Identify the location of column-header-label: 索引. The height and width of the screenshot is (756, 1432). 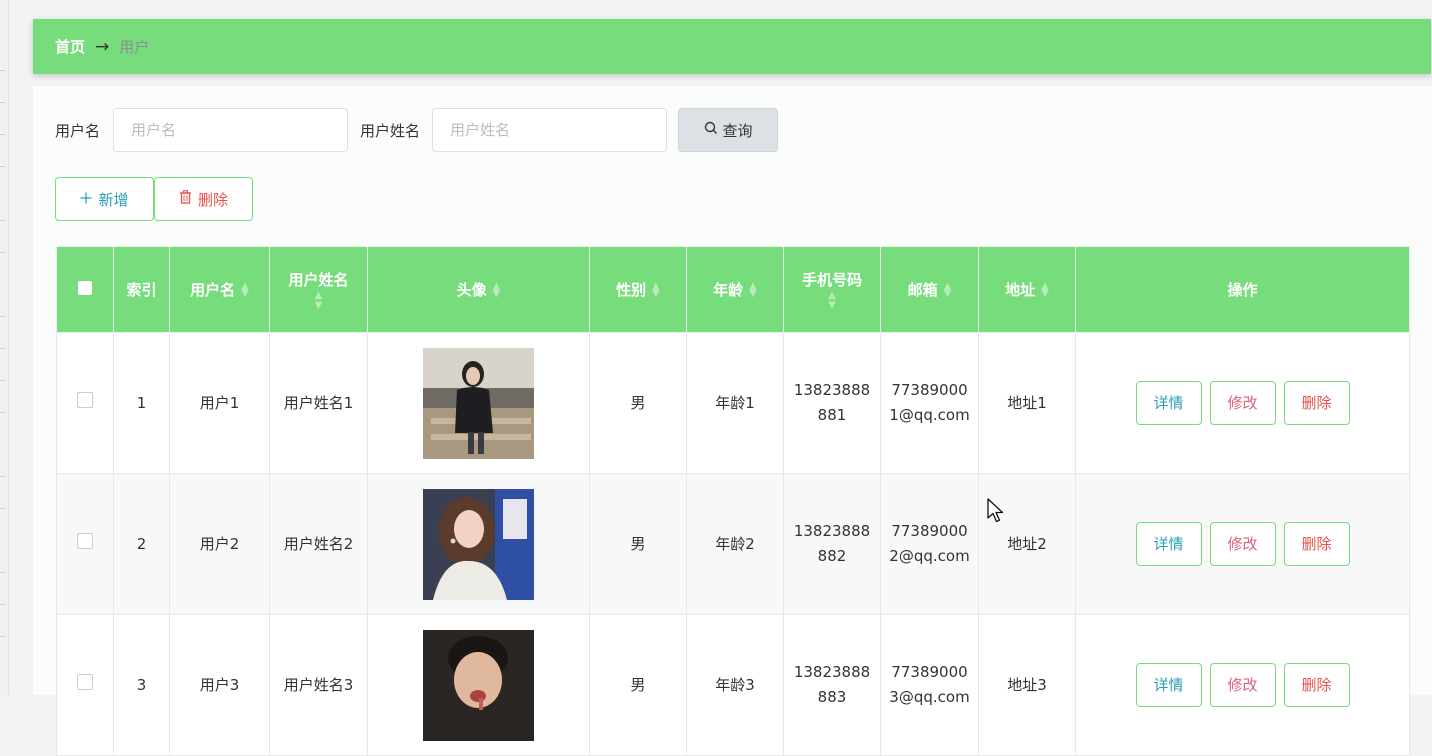
(141, 289).